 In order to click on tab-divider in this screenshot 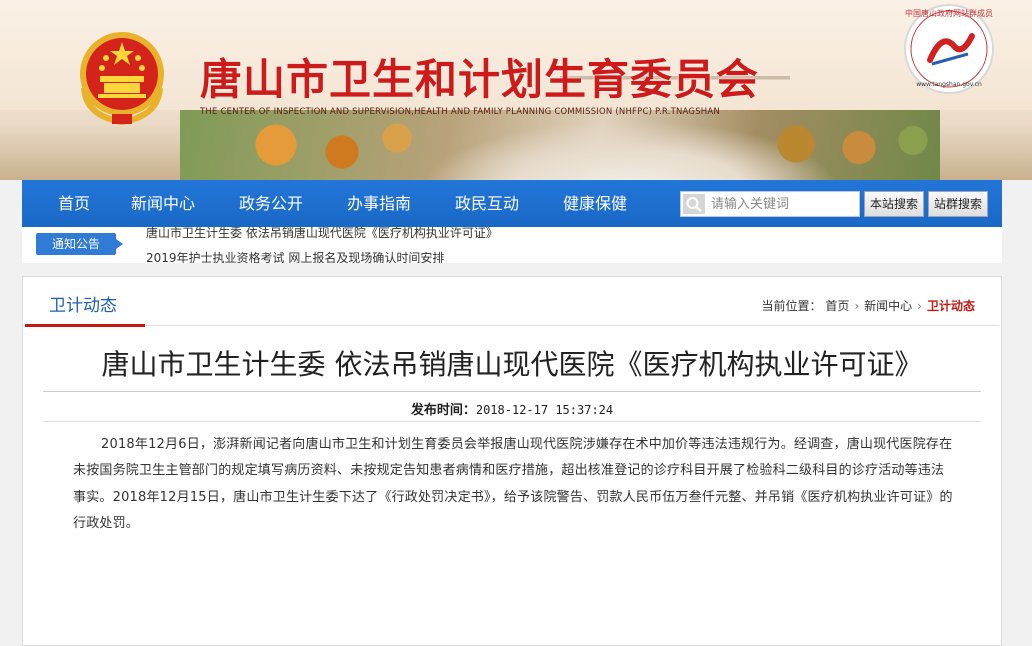, I will do `click(512, 325)`.